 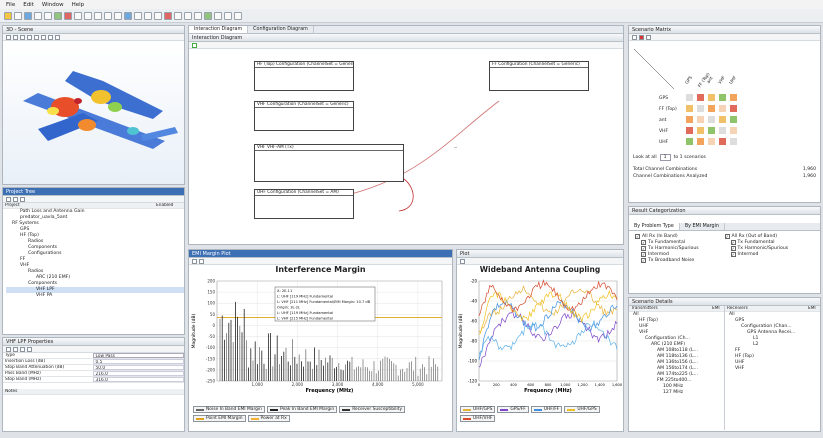 I want to click on property-input: 0.5, so click(x=138, y=361).